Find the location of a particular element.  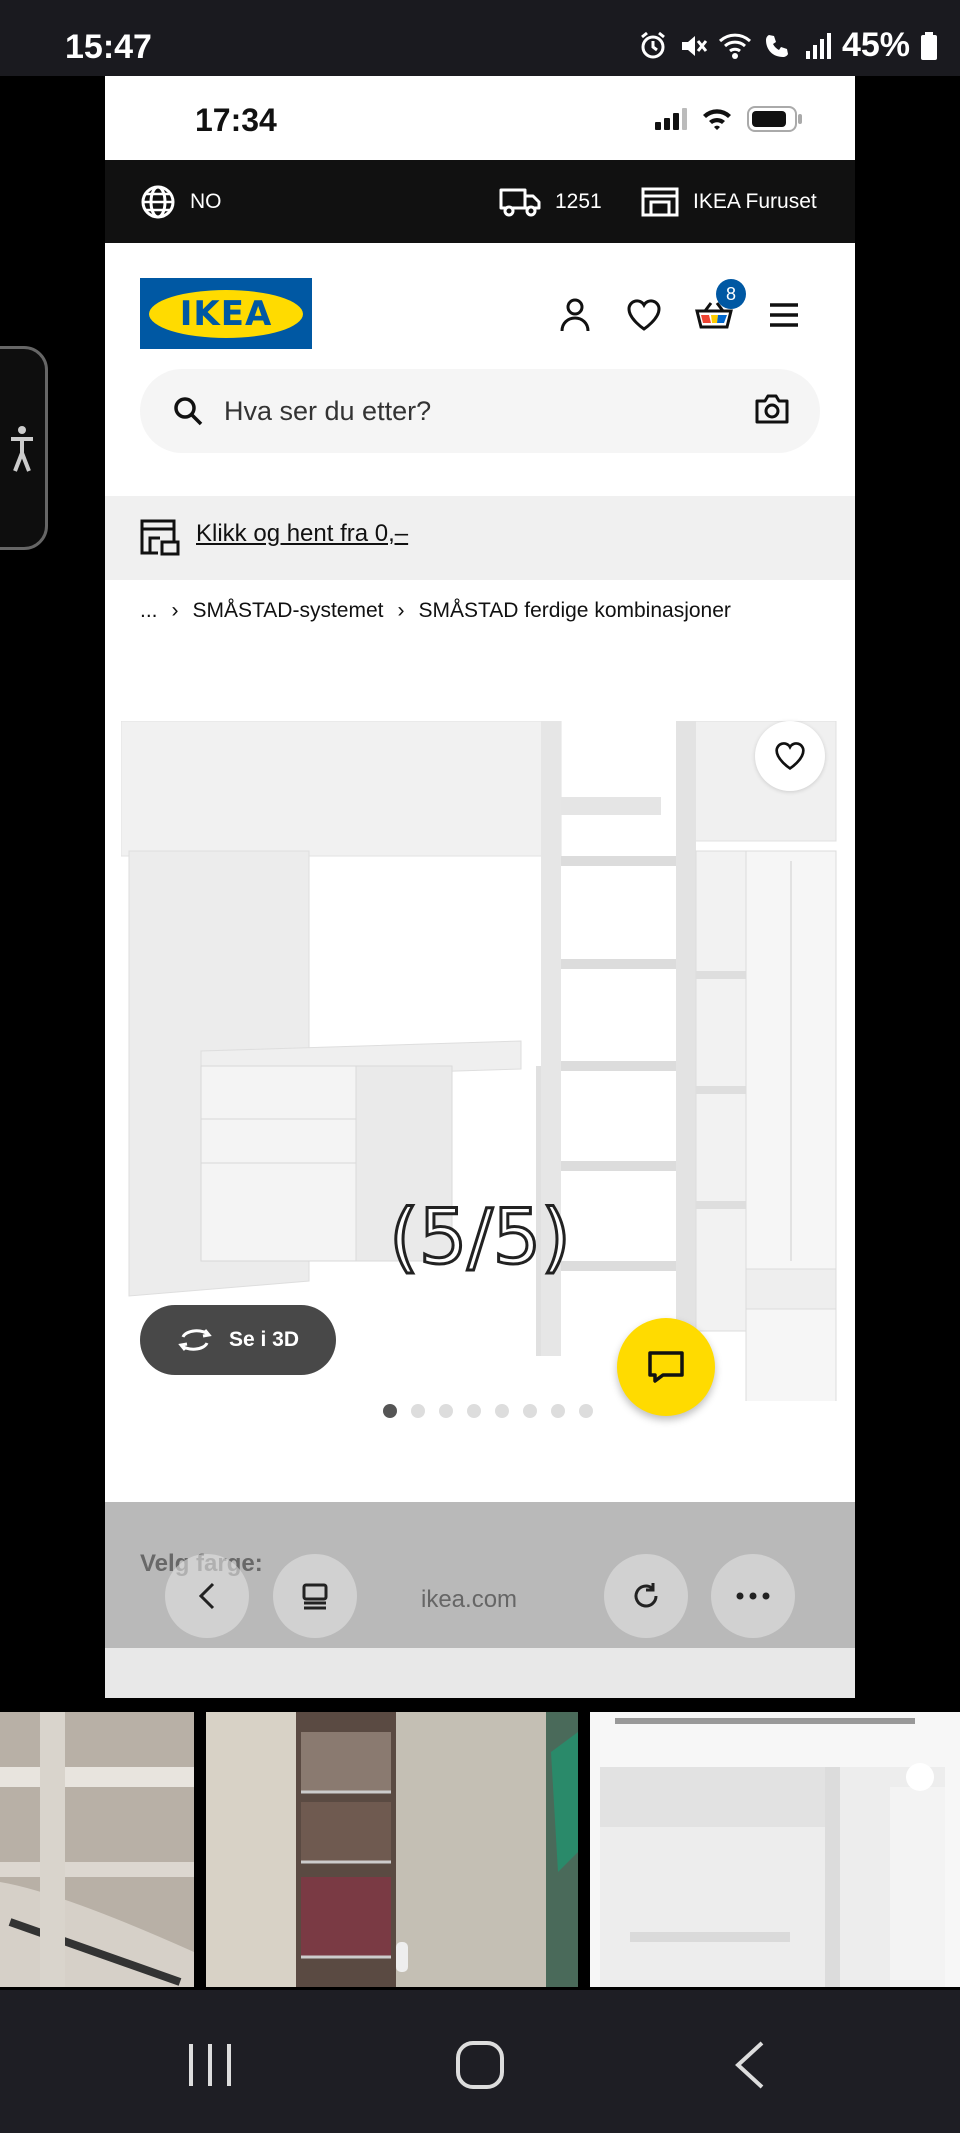

search-icon is located at coordinates (188, 411).